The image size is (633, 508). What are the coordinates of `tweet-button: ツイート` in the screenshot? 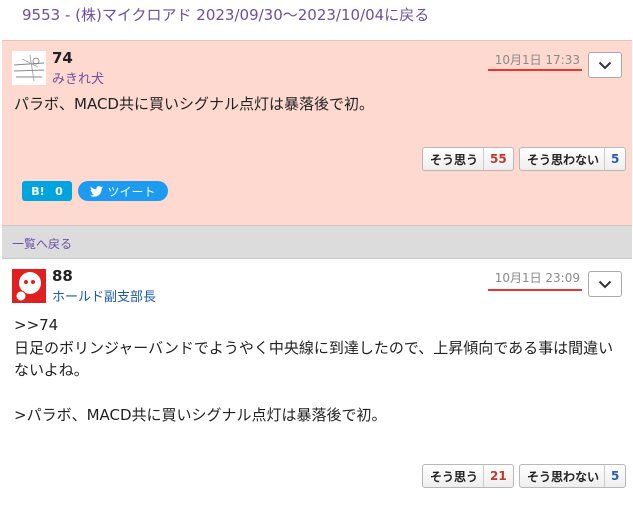 It's located at (123, 191).